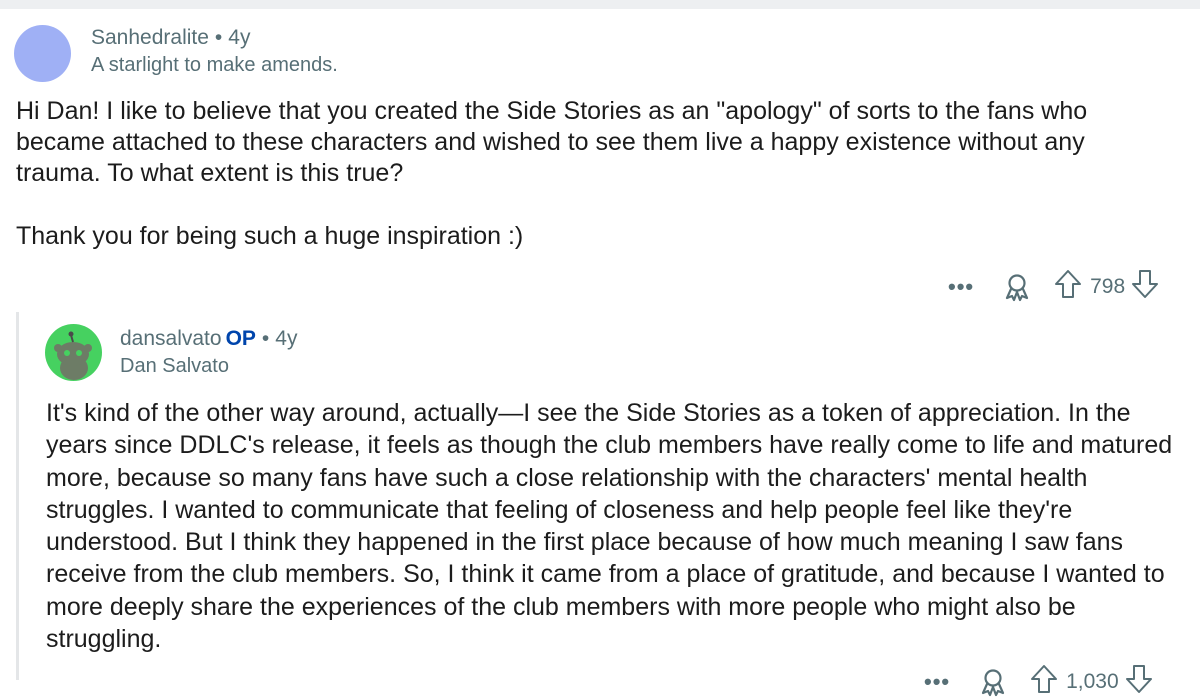  I want to click on vote-control: 1,030, so click(1091, 682).